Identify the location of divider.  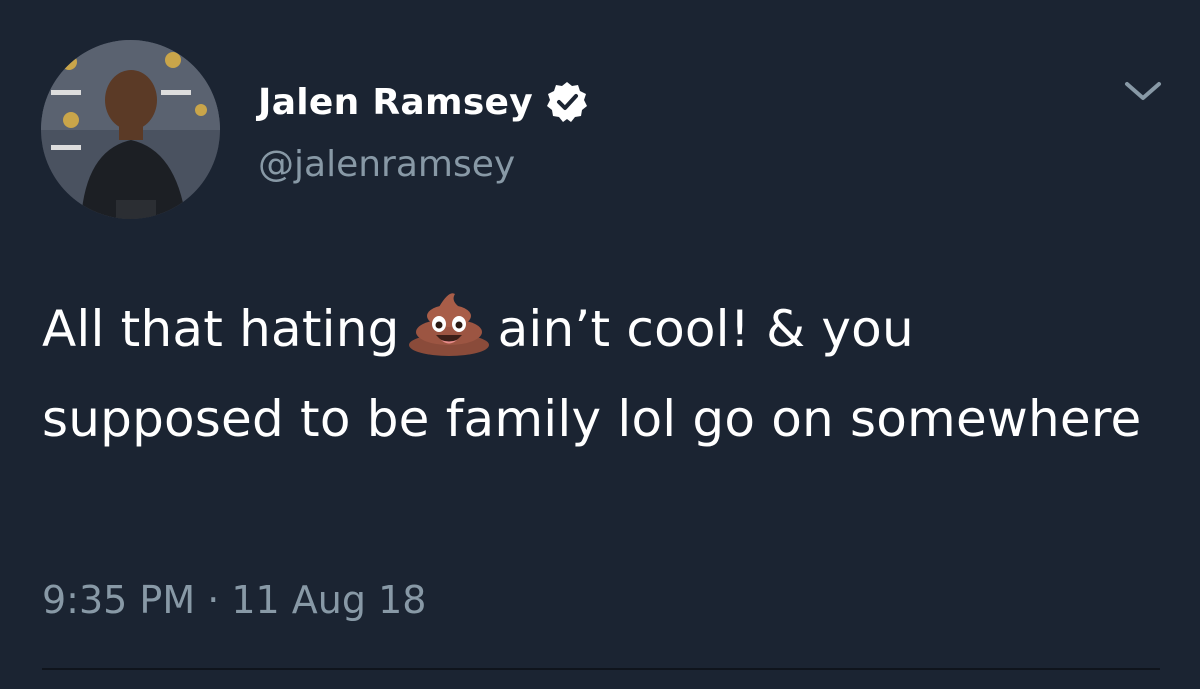
(601, 669).